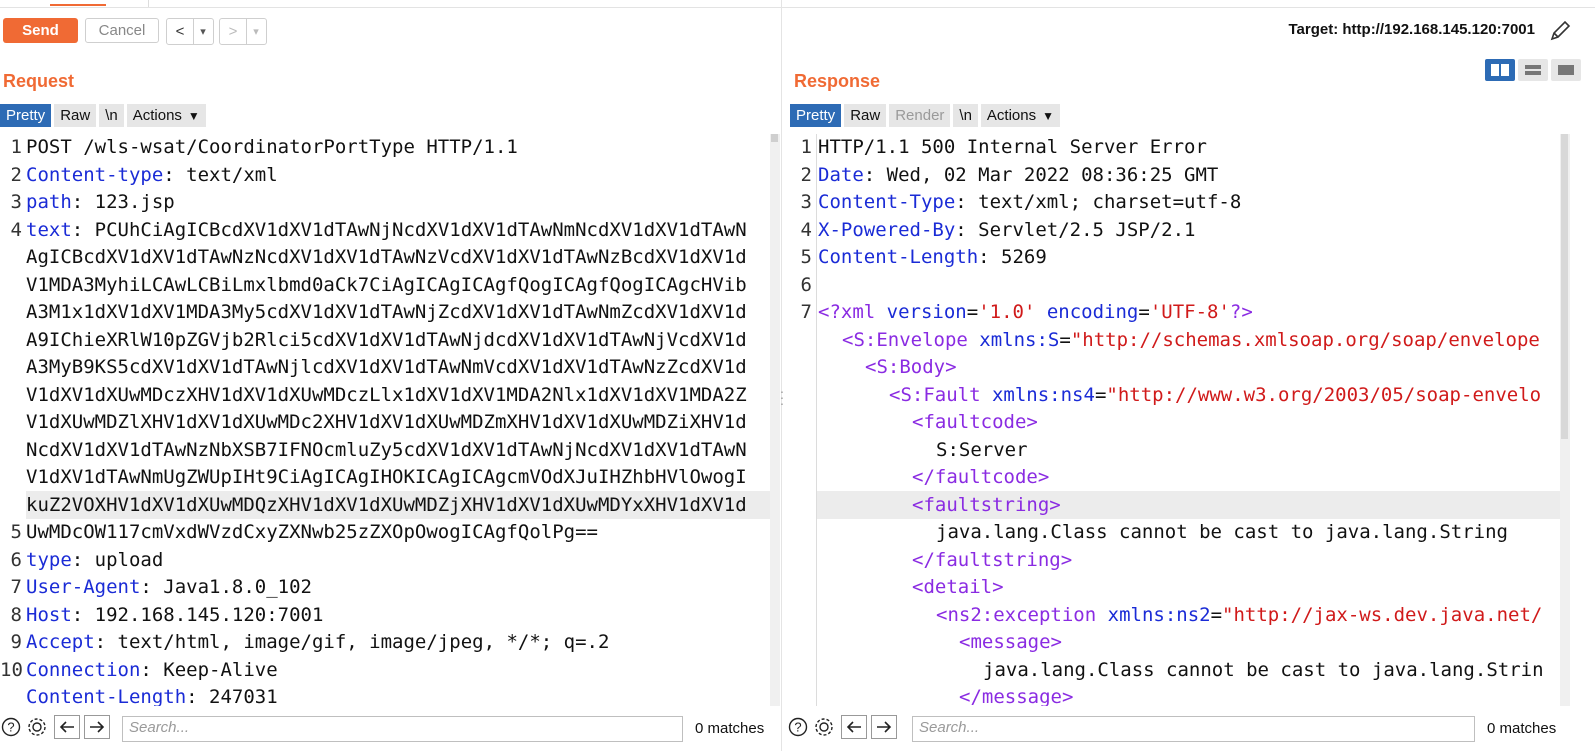  I want to click on header-key: Content-Type, so click(887, 202).